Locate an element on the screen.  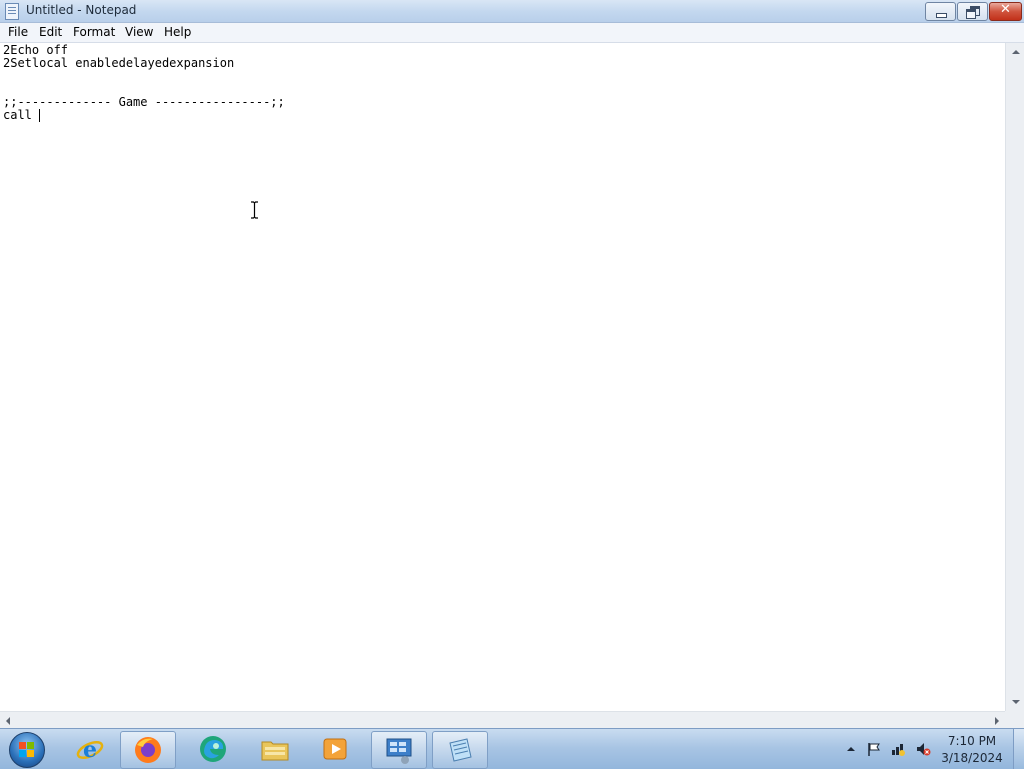
close-icon: ✕ is located at coordinates (1005, 9).